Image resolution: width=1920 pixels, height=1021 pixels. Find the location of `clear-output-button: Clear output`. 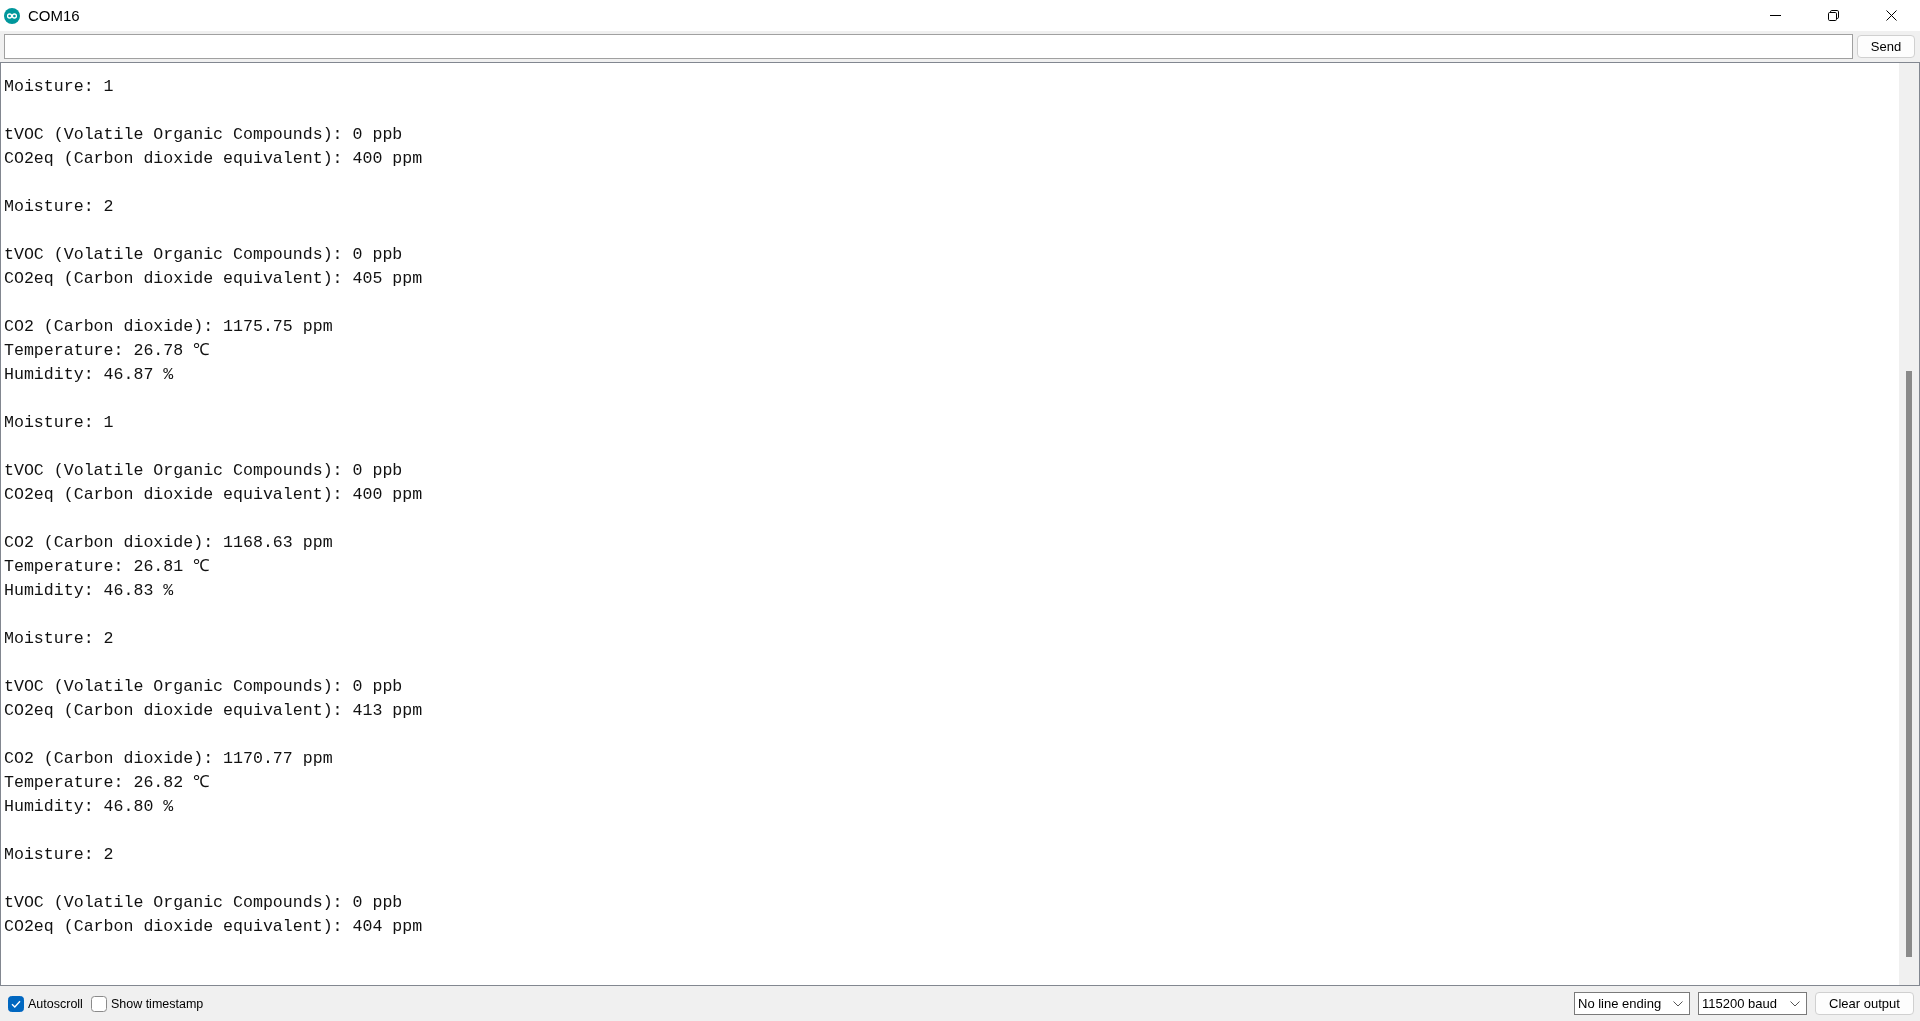

clear-output-button: Clear output is located at coordinates (1864, 1003).